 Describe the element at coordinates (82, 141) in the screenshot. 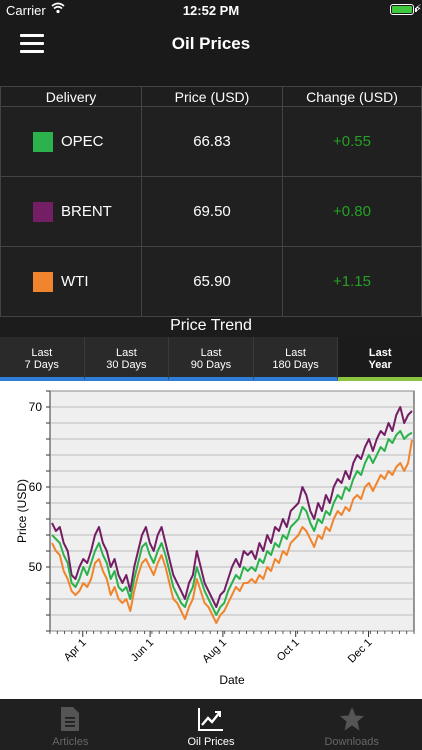

I see `delivery-name: OPEC` at that location.